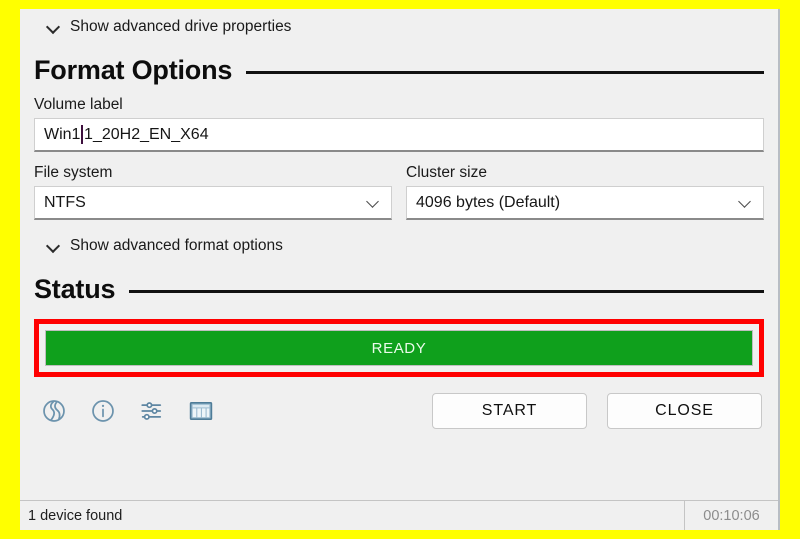  What do you see at coordinates (405, 246) in the screenshot?
I see `show-advanced-format-options-toggle: Show advanced format options` at bounding box center [405, 246].